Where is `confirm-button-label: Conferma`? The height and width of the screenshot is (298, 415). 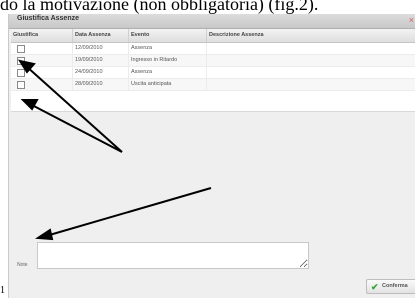 confirm-button-label: Conferma is located at coordinates (395, 286).